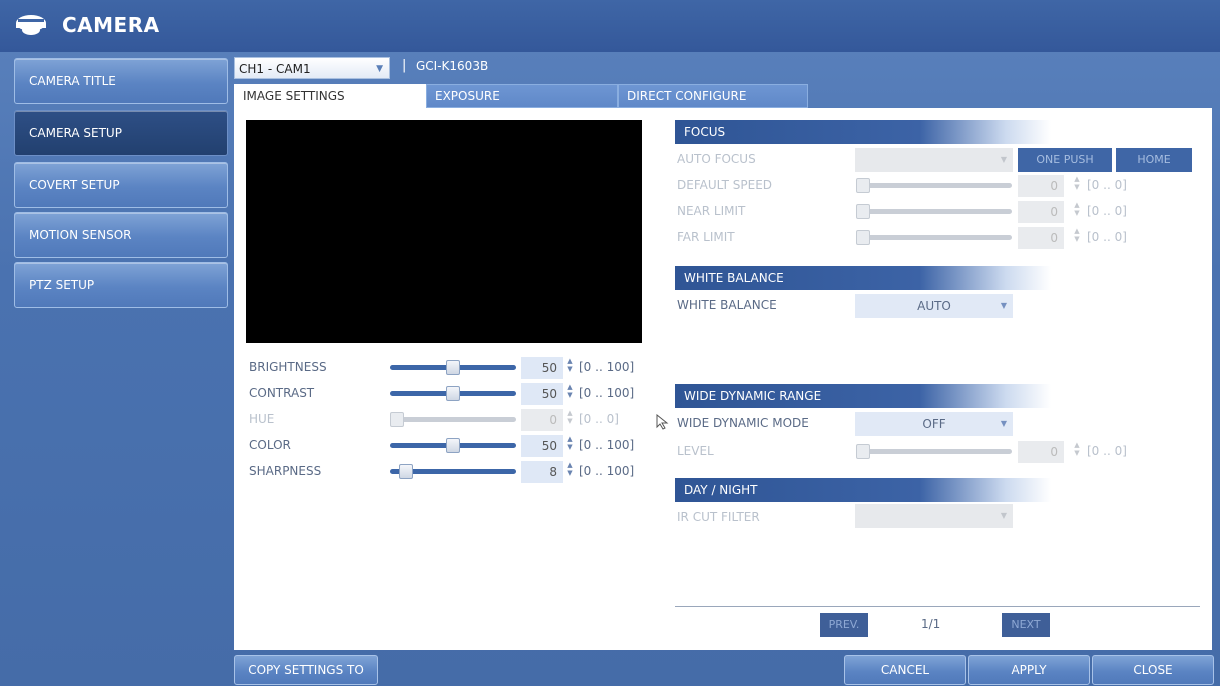 This screenshot has height=686, width=1220. Describe the element at coordinates (31, 25) in the screenshot. I see `camera-icon` at that location.